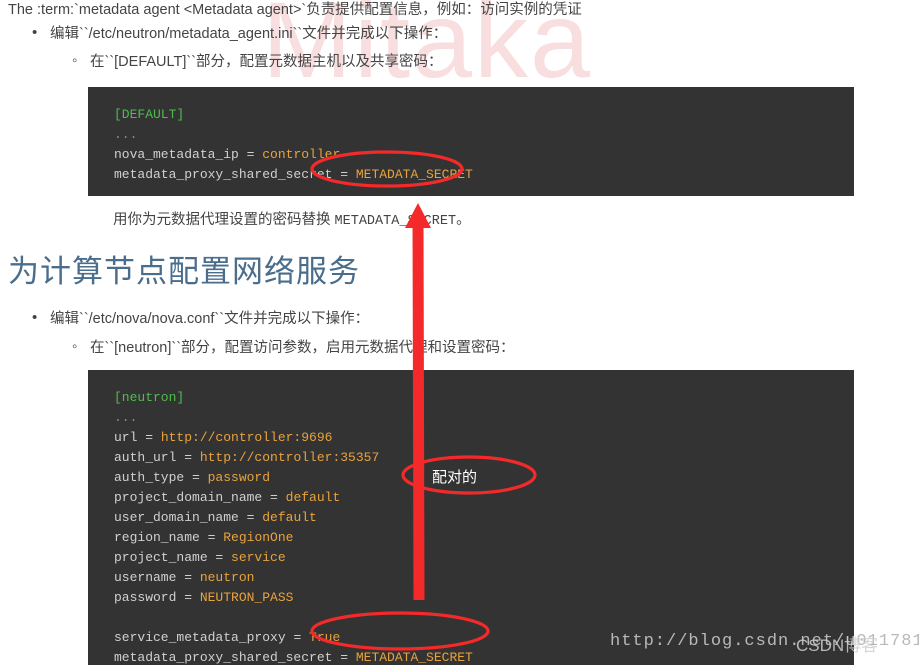  Describe the element at coordinates (149, 397) in the screenshot. I see `ini-section-header: [neutron]` at that location.